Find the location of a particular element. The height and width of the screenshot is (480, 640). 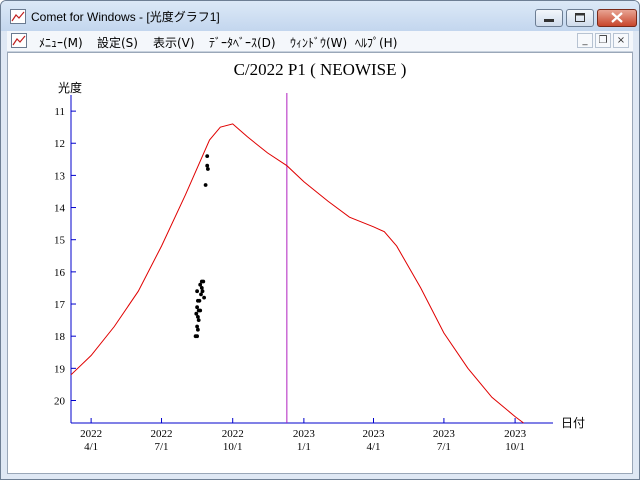

menu-item-settings: 設定(S) is located at coordinates (117, 42).